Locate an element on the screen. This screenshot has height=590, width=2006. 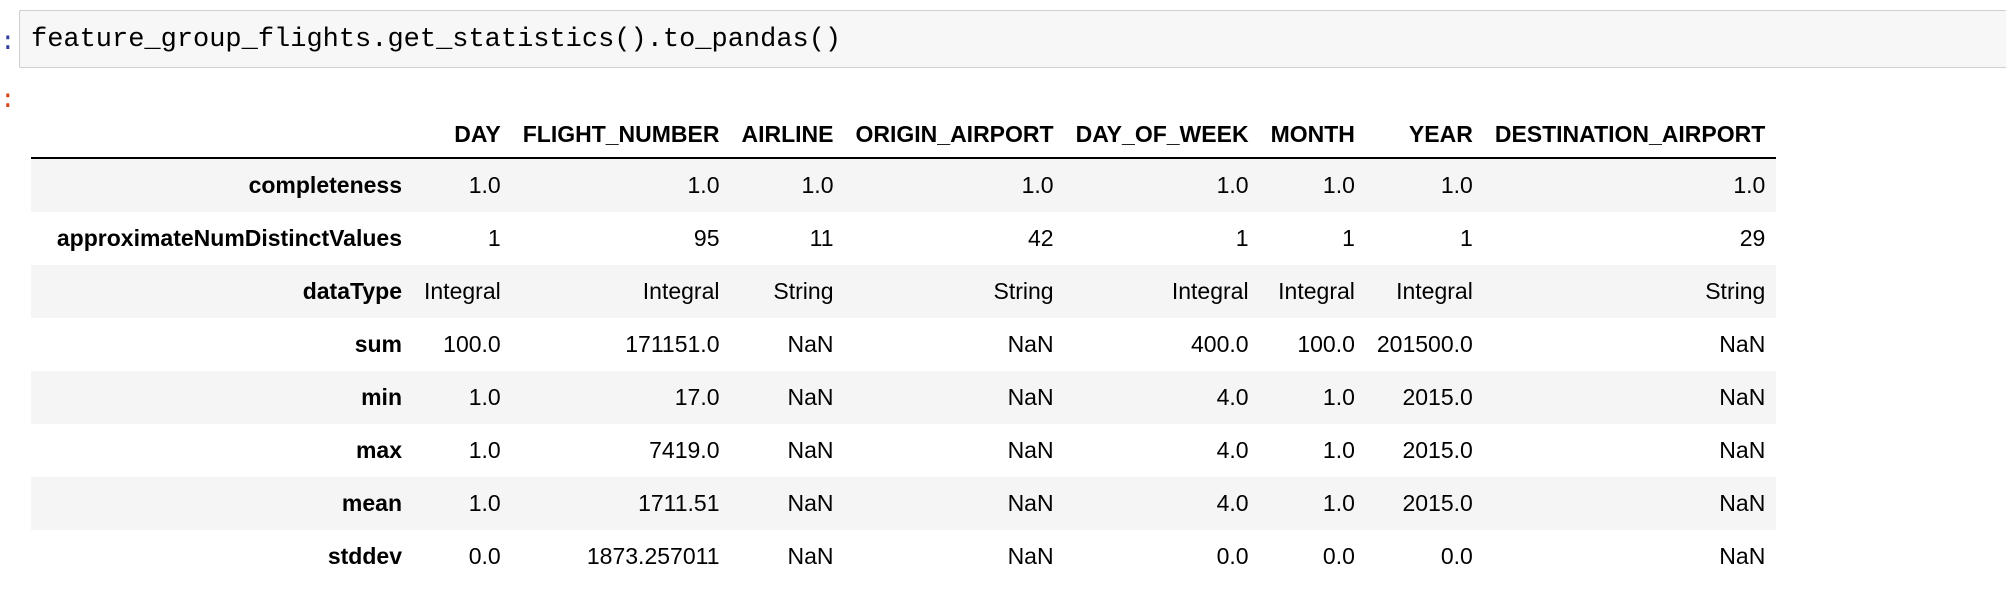
table-cell: 201500.0 is located at coordinates (1424, 344).